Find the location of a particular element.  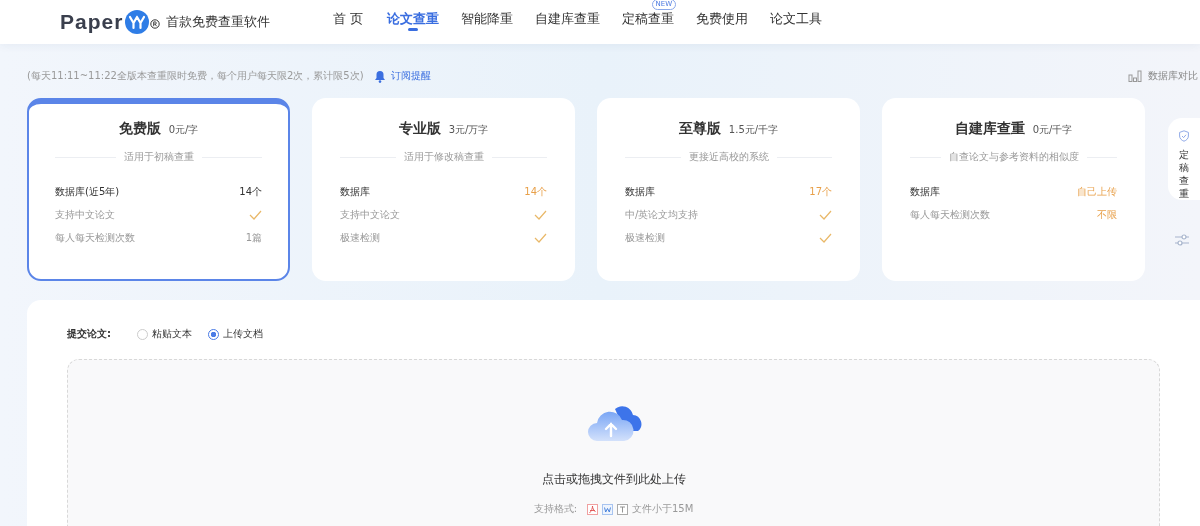

submit-label: 提交论文: is located at coordinates (89, 334).